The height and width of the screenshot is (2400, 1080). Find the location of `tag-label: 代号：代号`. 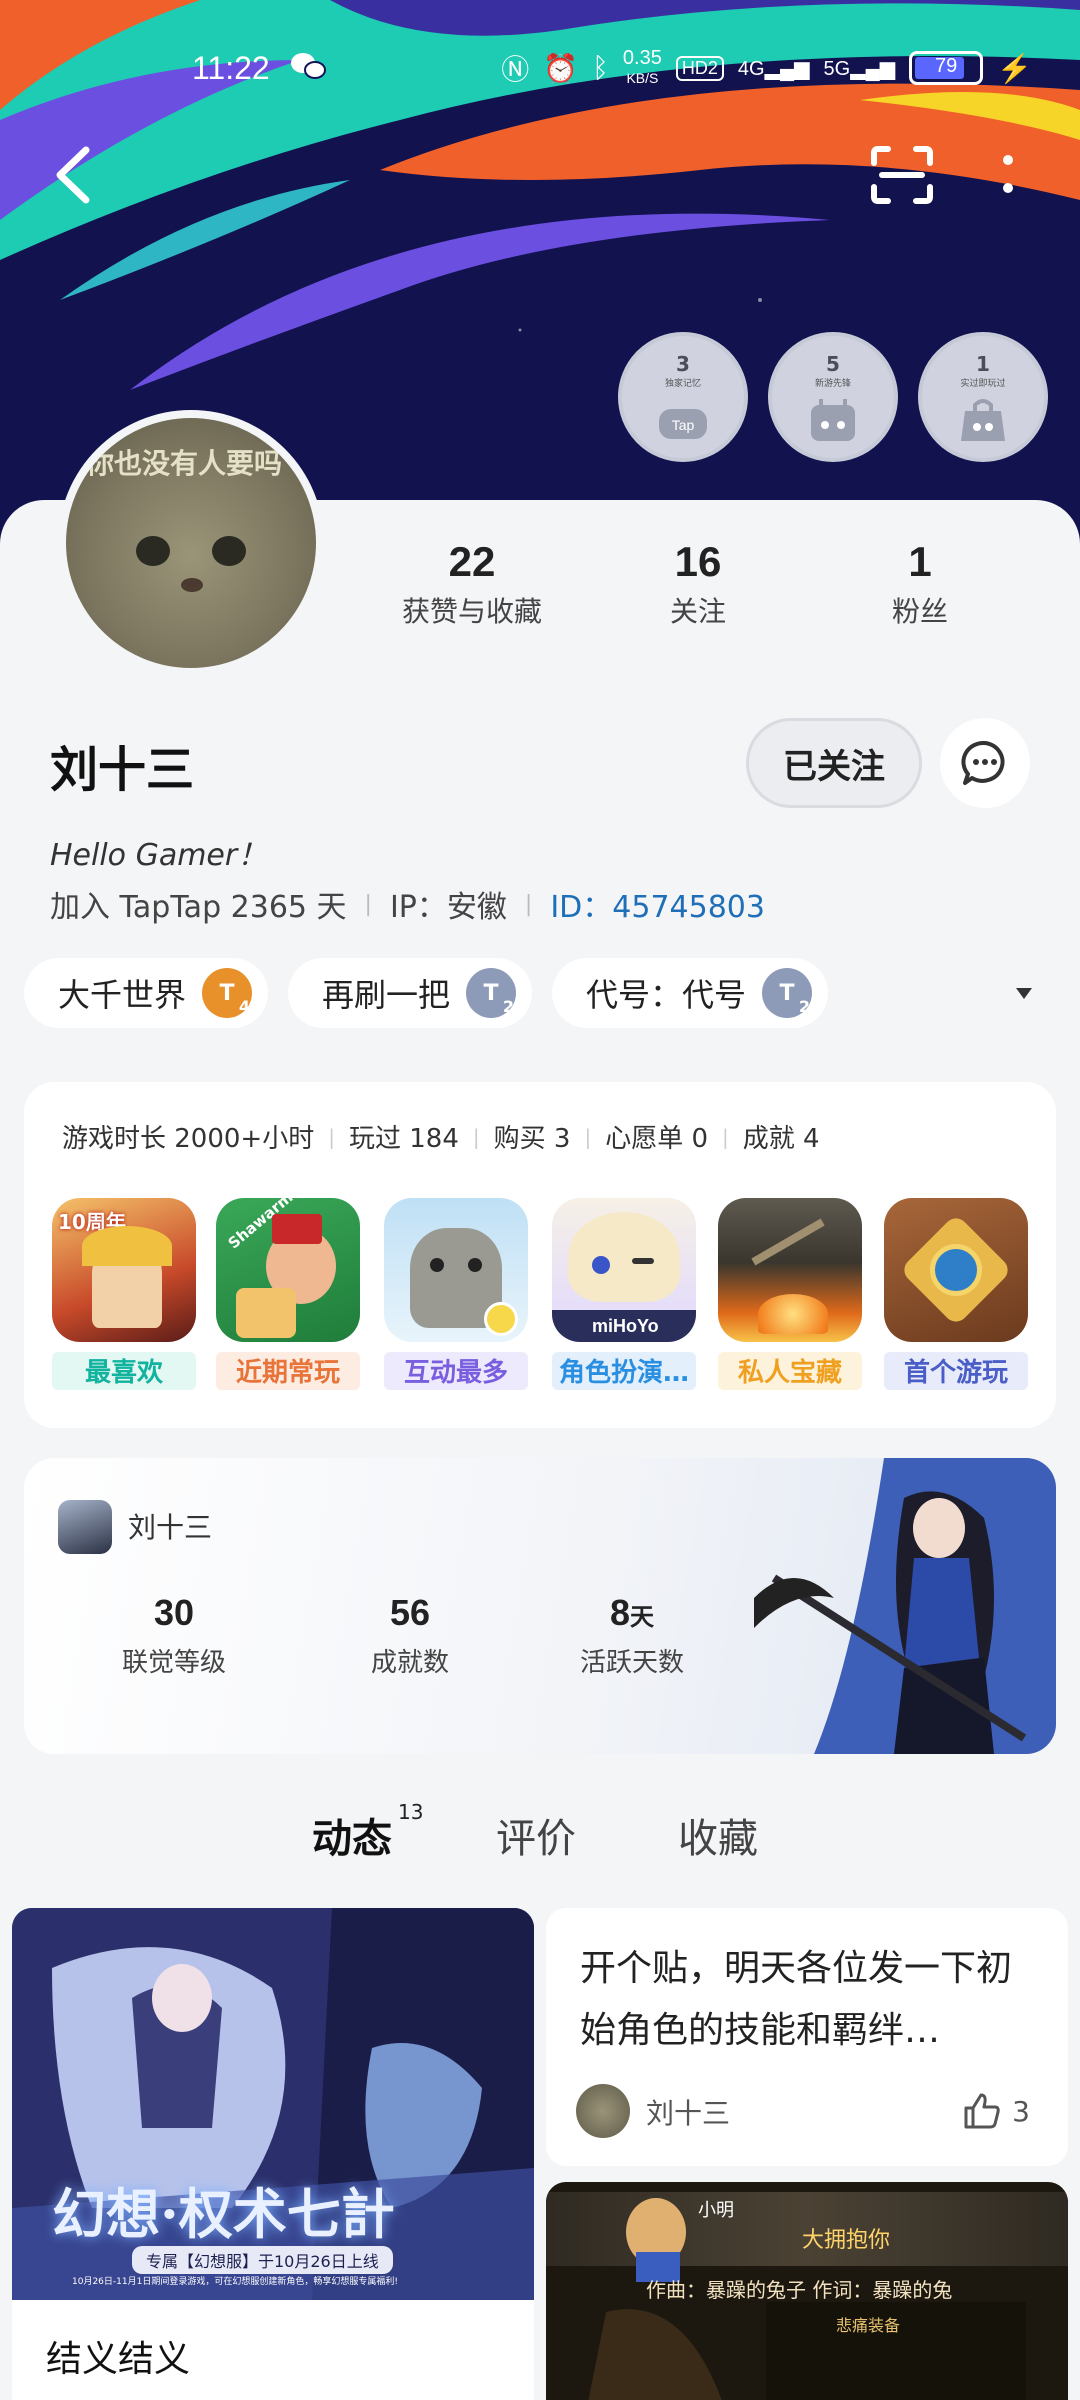

tag-label: 代号：代号 is located at coordinates (666, 995).